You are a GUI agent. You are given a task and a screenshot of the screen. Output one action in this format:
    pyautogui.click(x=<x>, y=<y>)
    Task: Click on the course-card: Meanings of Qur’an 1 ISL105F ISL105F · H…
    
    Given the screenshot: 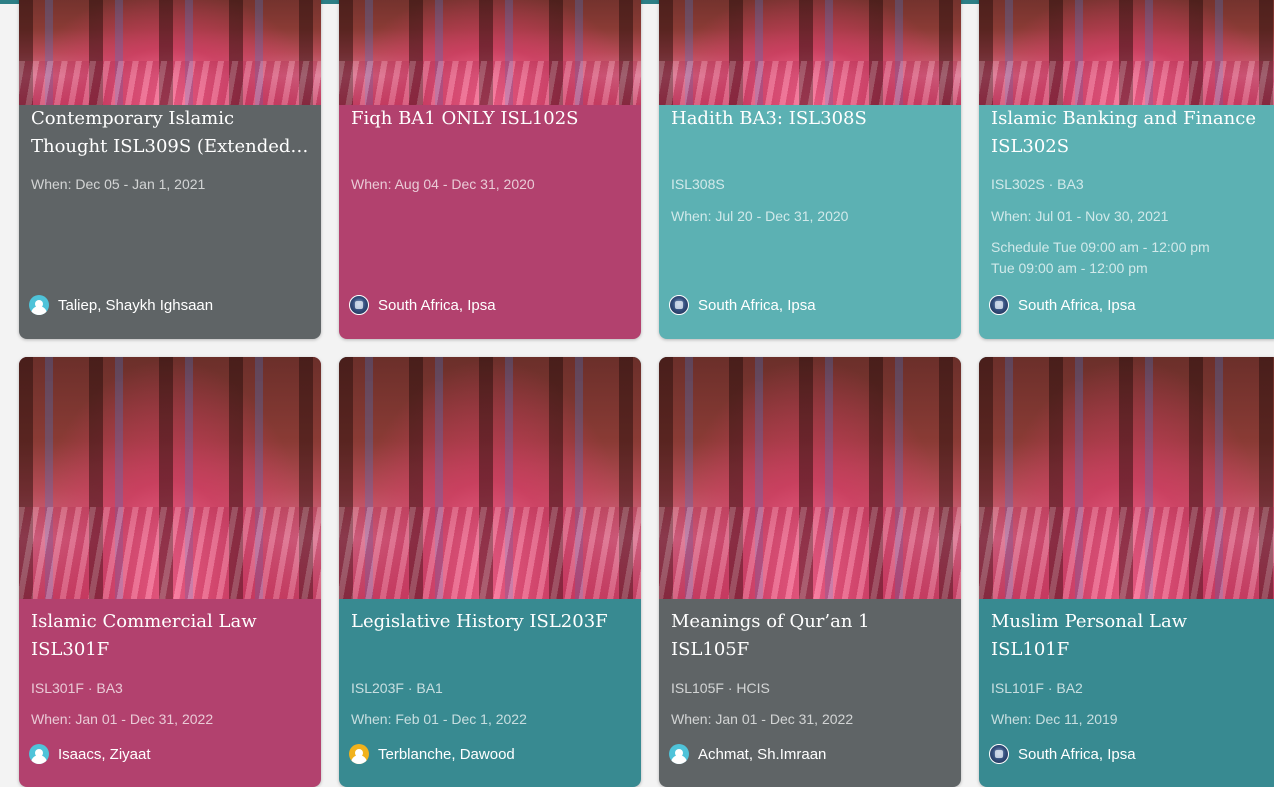 What is the action you would take?
    pyautogui.click(x=810, y=572)
    